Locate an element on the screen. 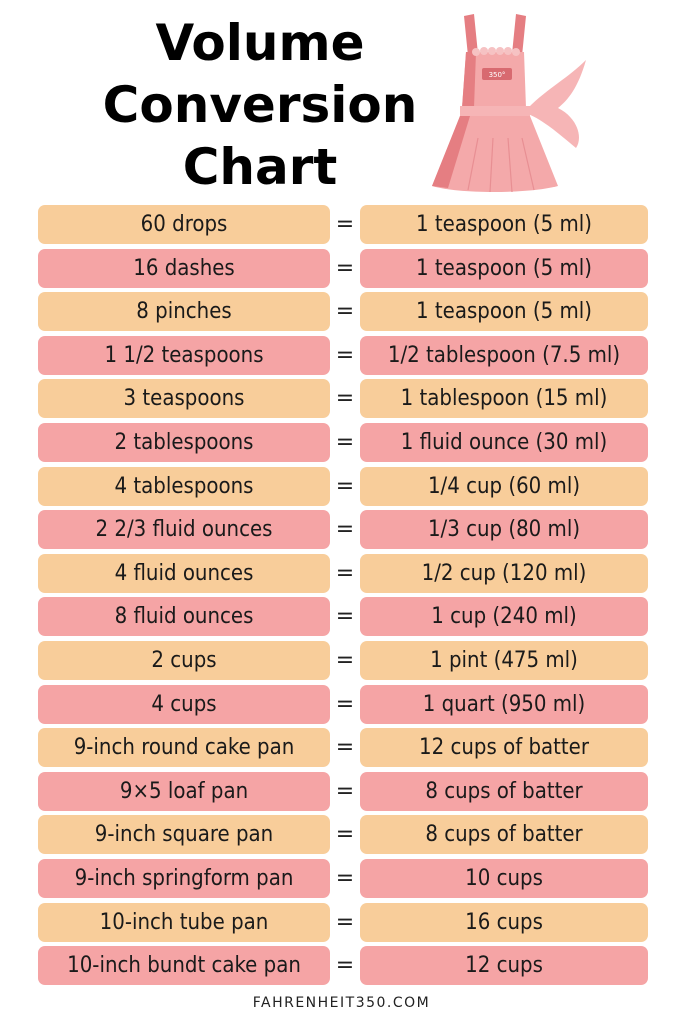 The height and width of the screenshot is (1024, 683). conversion-row: 8 pinches = 1 teaspoon (5 ml) is located at coordinates (343, 312).